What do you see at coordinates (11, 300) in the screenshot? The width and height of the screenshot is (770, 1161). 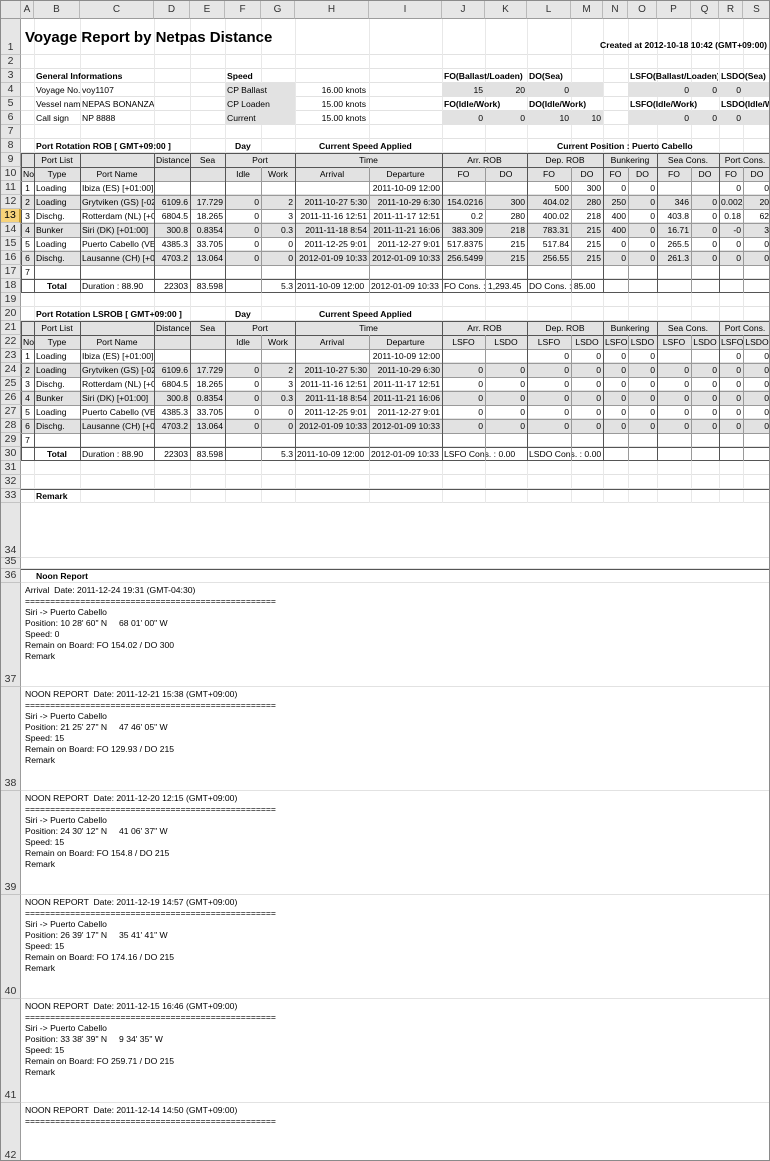 I see `row-header-19: 19` at bounding box center [11, 300].